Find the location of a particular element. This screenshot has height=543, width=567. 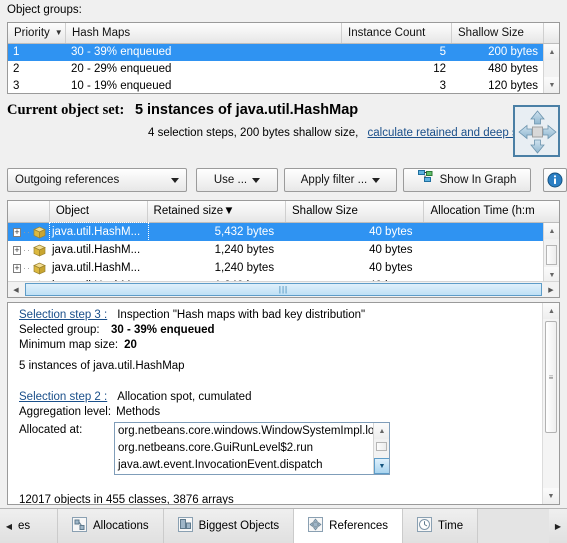

reference-mode-combo: Outgoing references is located at coordinates (97, 180).